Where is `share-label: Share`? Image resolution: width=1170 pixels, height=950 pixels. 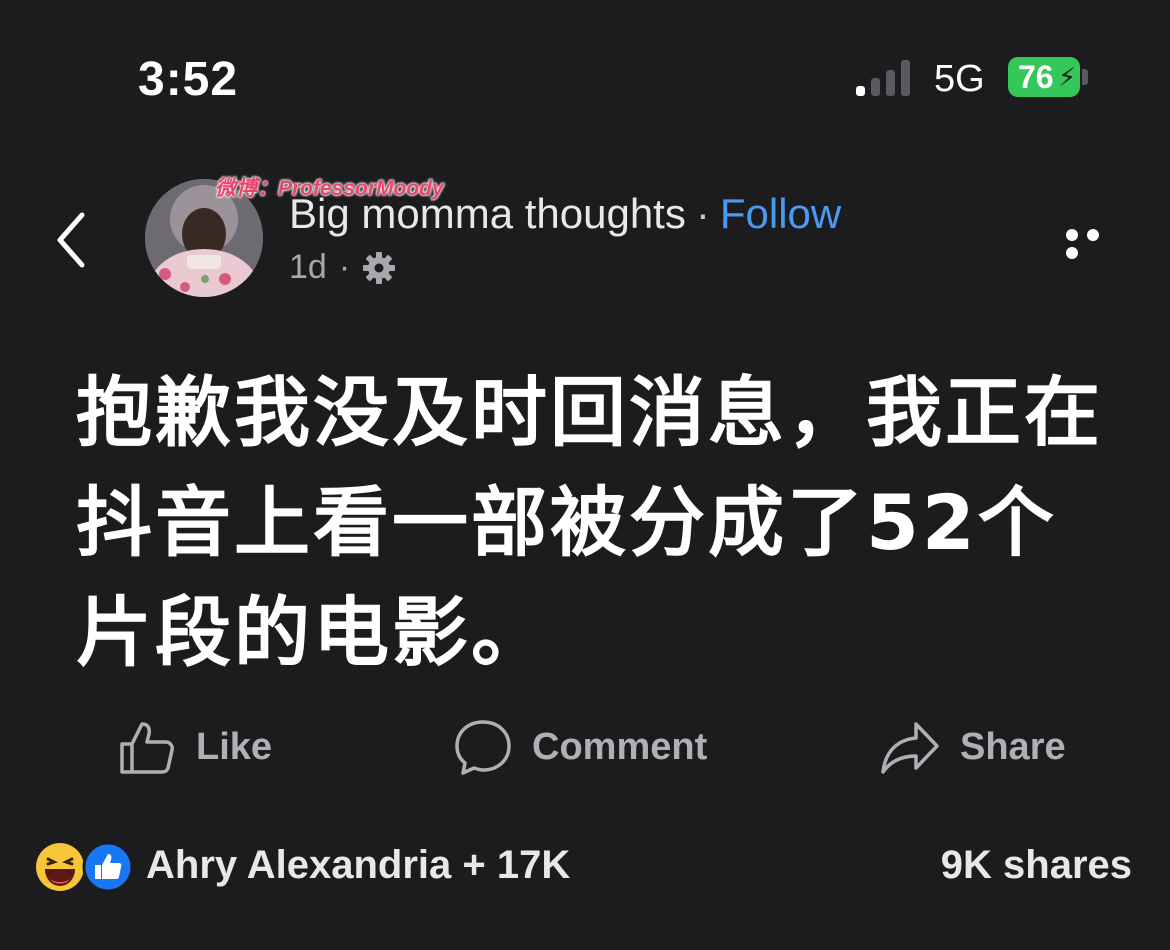 share-label: Share is located at coordinates (1013, 746).